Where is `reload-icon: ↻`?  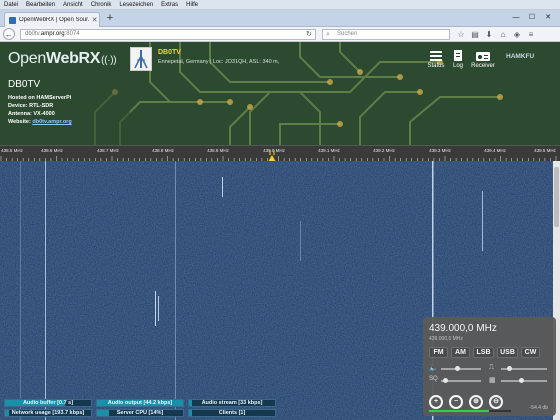 reload-icon: ↻ is located at coordinates (309, 34).